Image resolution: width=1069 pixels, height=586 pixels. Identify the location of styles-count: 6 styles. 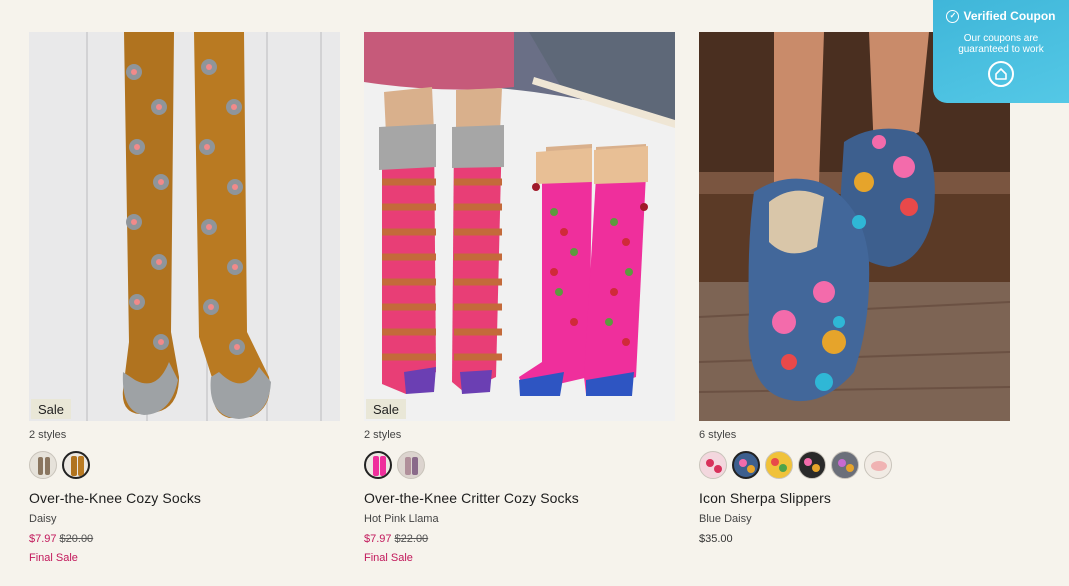
(718, 435).